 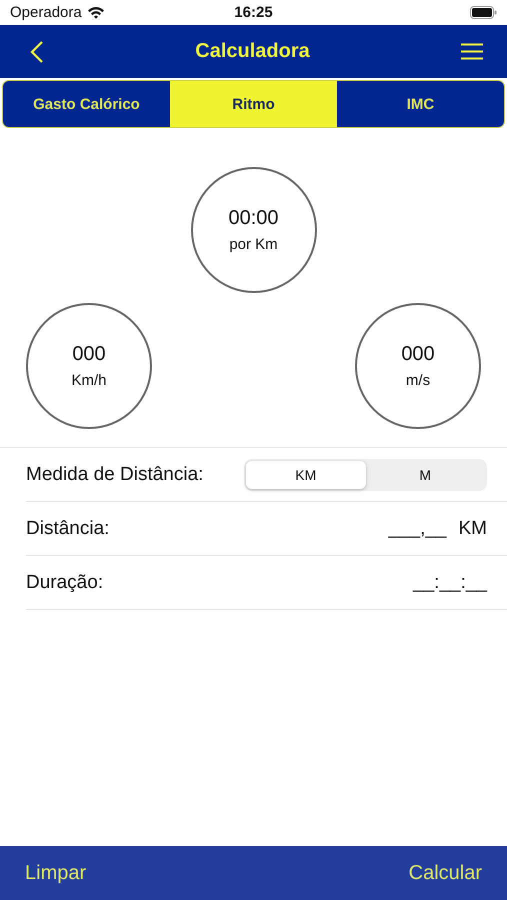 What do you see at coordinates (95, 12) in the screenshot?
I see `wifi-icon` at bounding box center [95, 12].